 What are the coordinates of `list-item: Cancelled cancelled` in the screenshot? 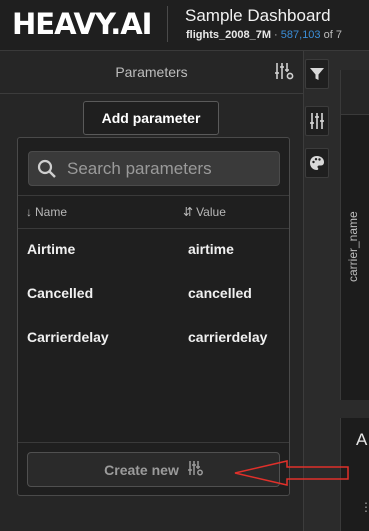 It's located at (153, 293).